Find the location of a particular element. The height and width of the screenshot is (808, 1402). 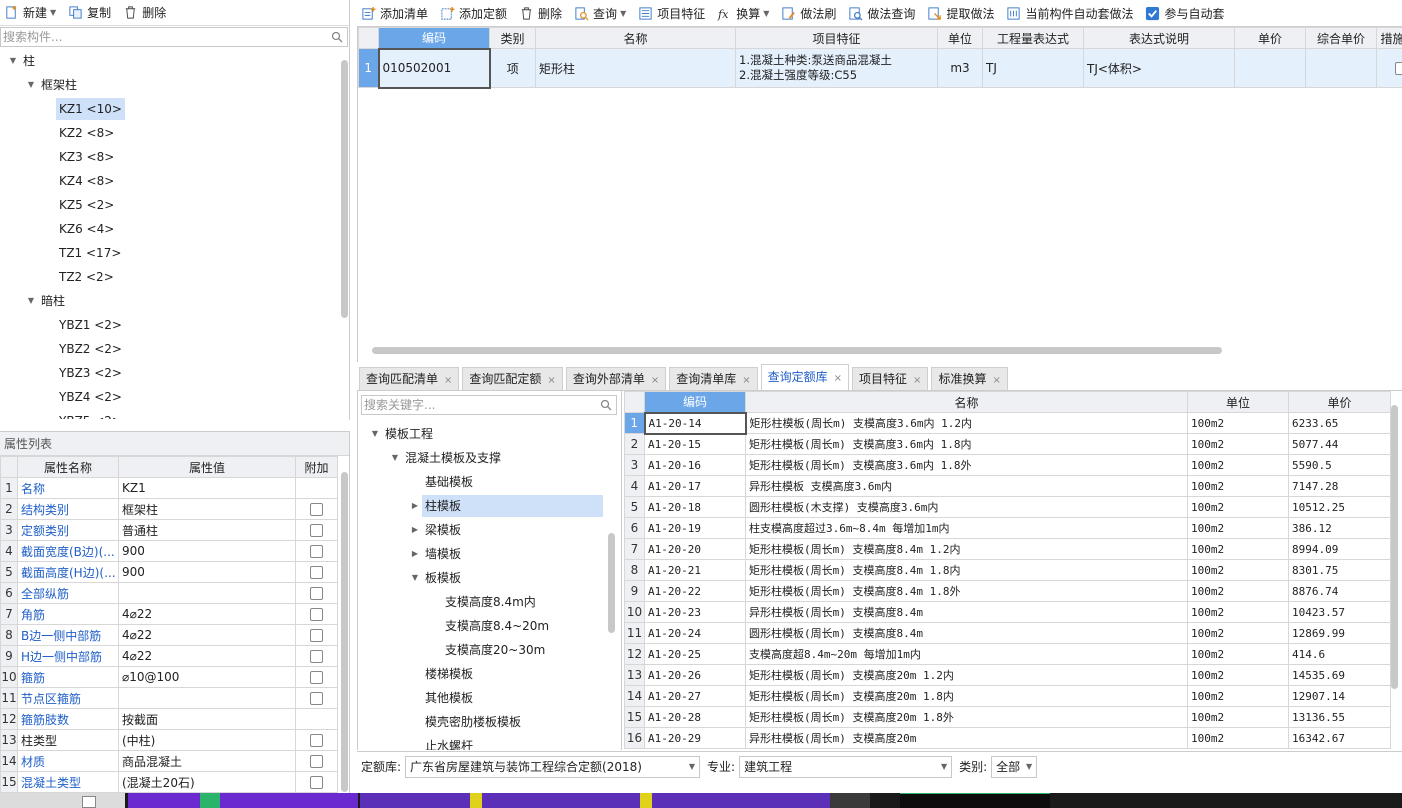

quota-name-cell: 矩形柱模板(周长m) 支模高度8.4m 1.2内 is located at coordinates (966, 549).